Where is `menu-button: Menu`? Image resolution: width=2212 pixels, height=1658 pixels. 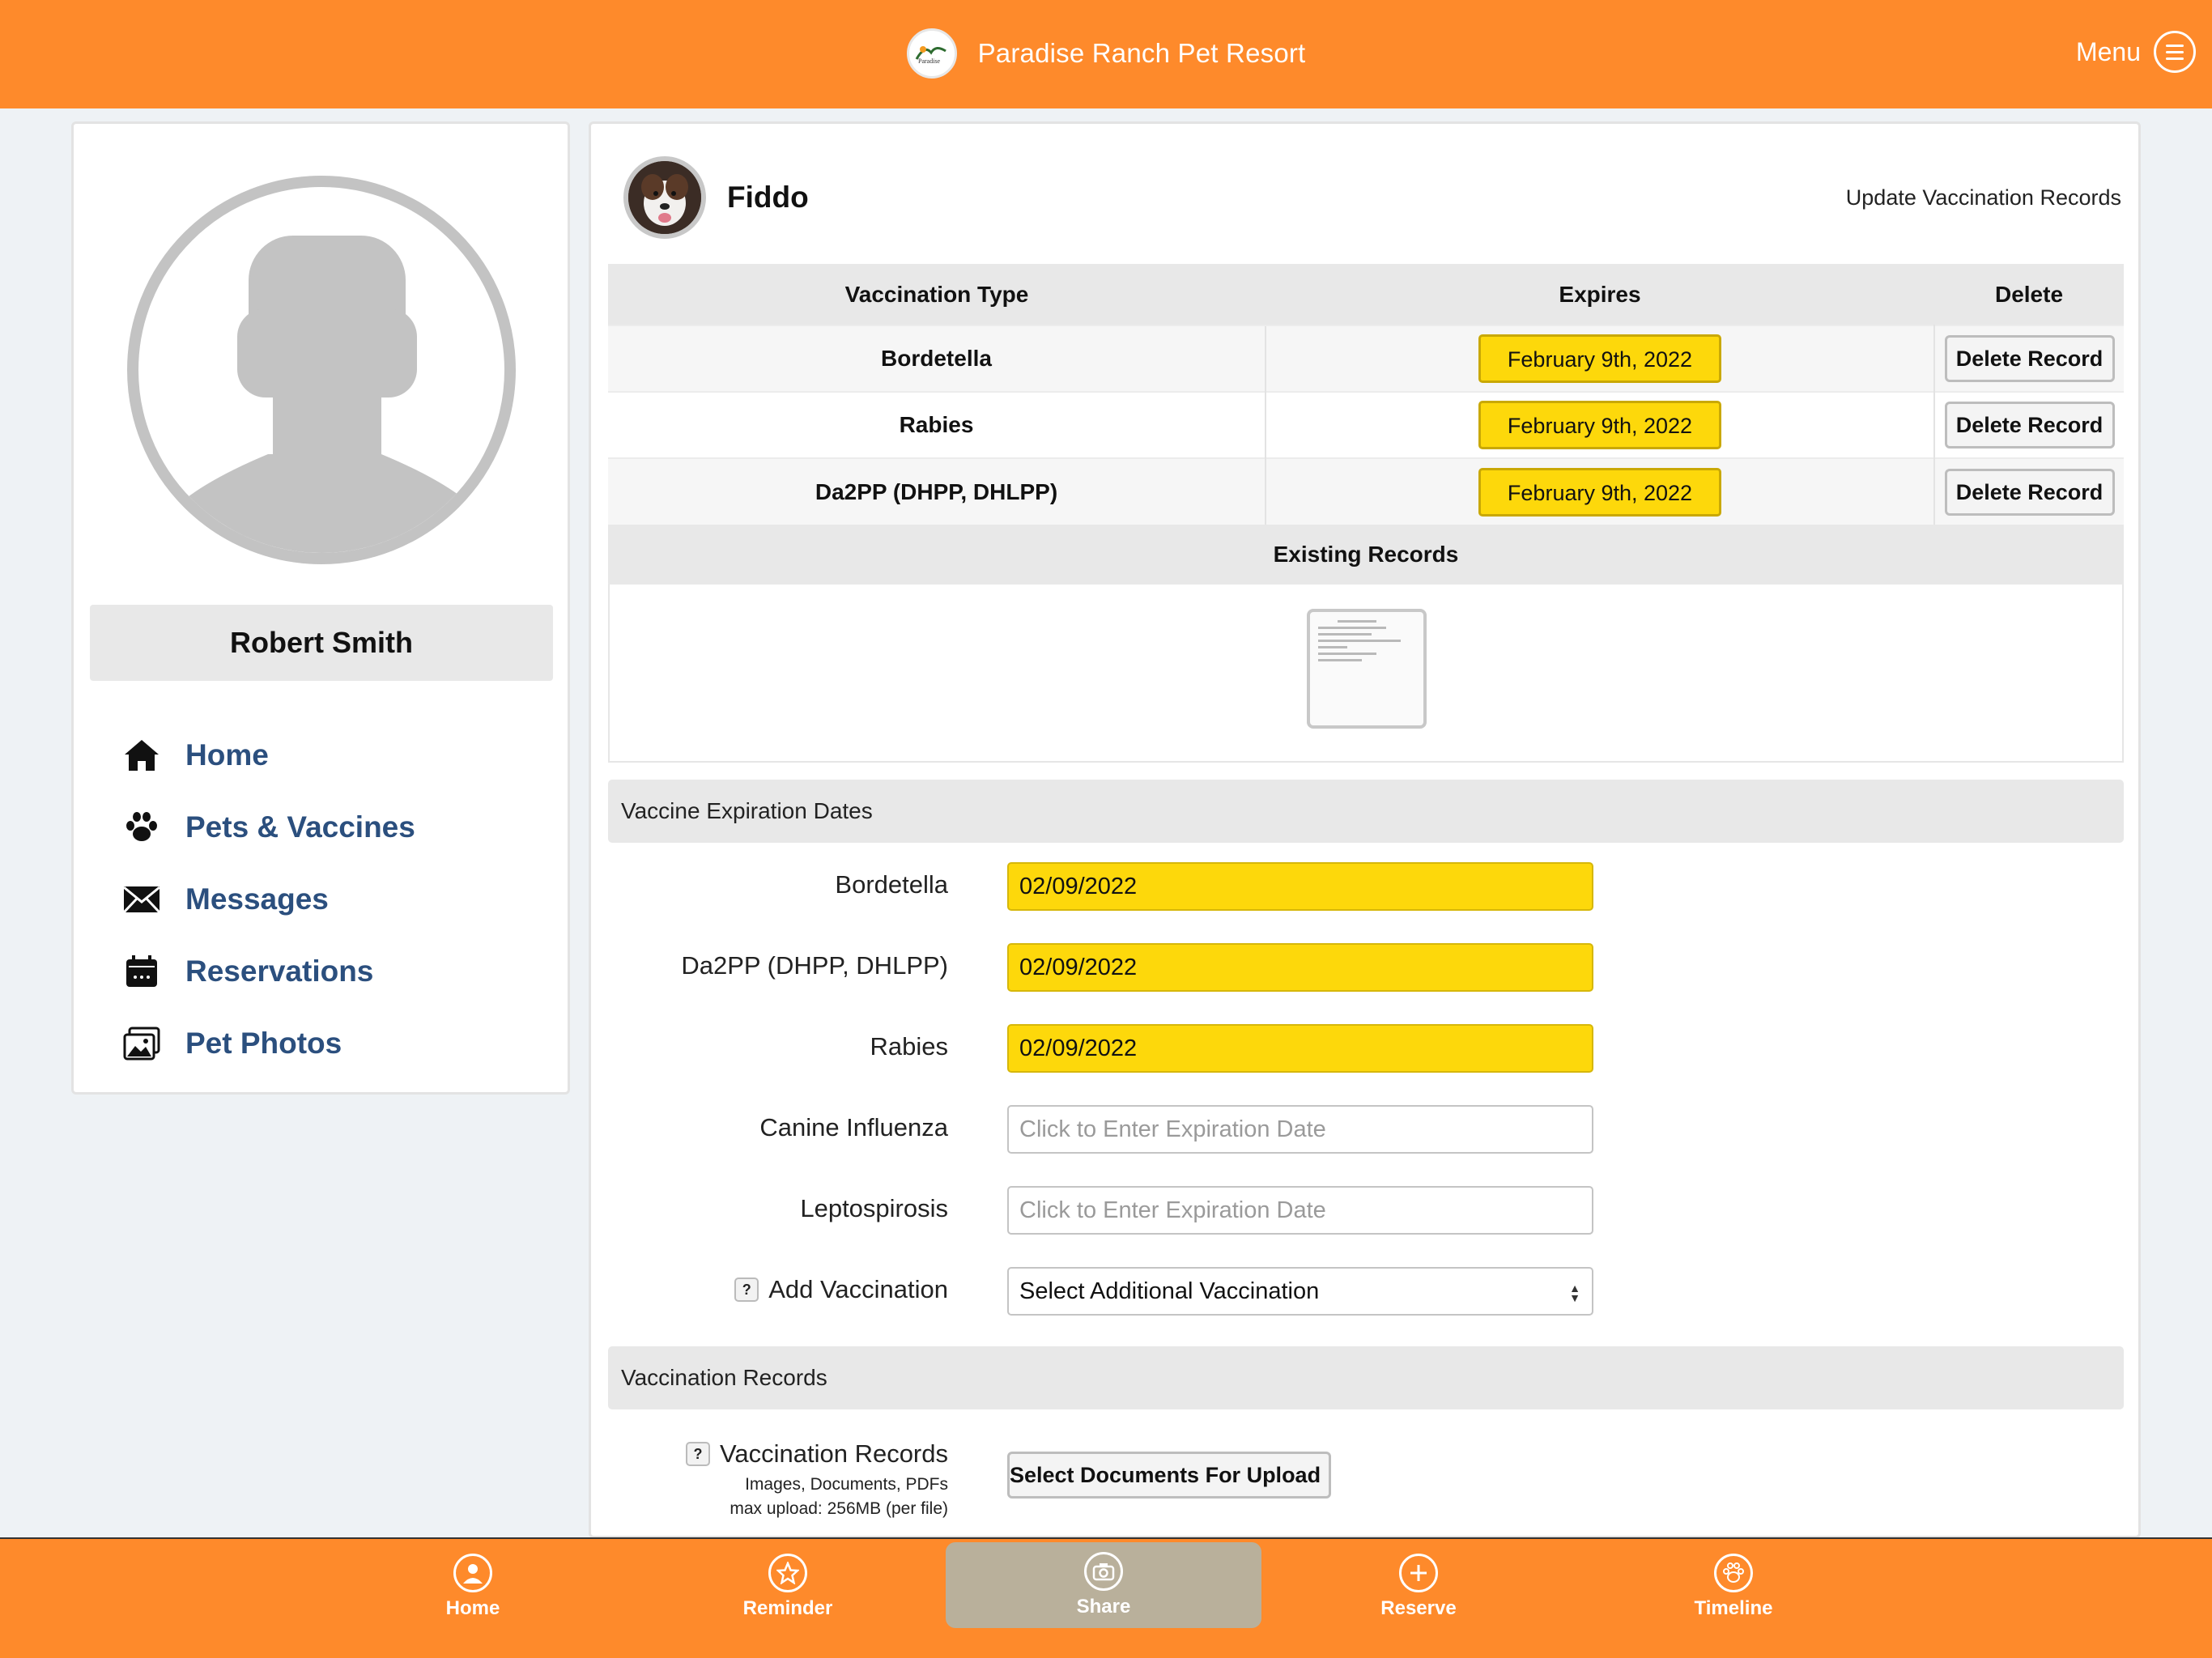
menu-button: Menu is located at coordinates (2136, 52).